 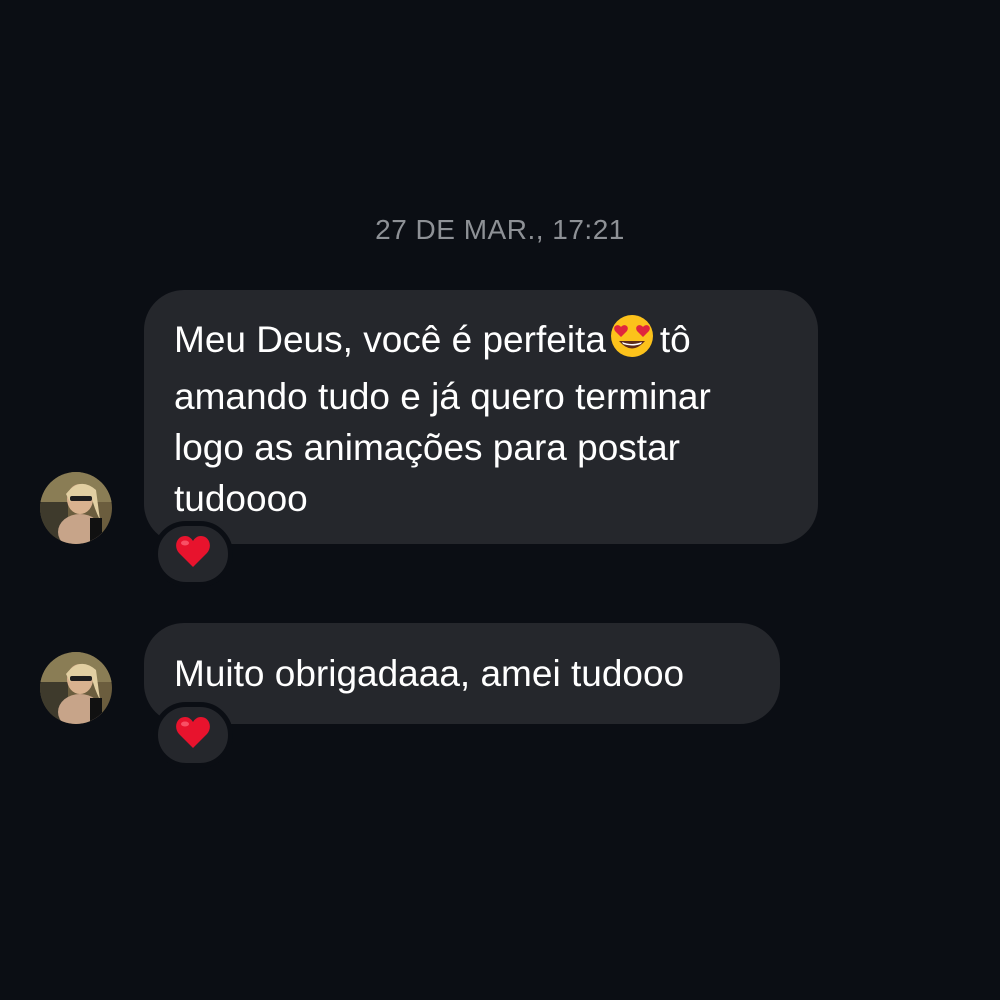 What do you see at coordinates (481, 342) in the screenshot?
I see `message-line: Meu Deus, você é perfeita tô` at bounding box center [481, 342].